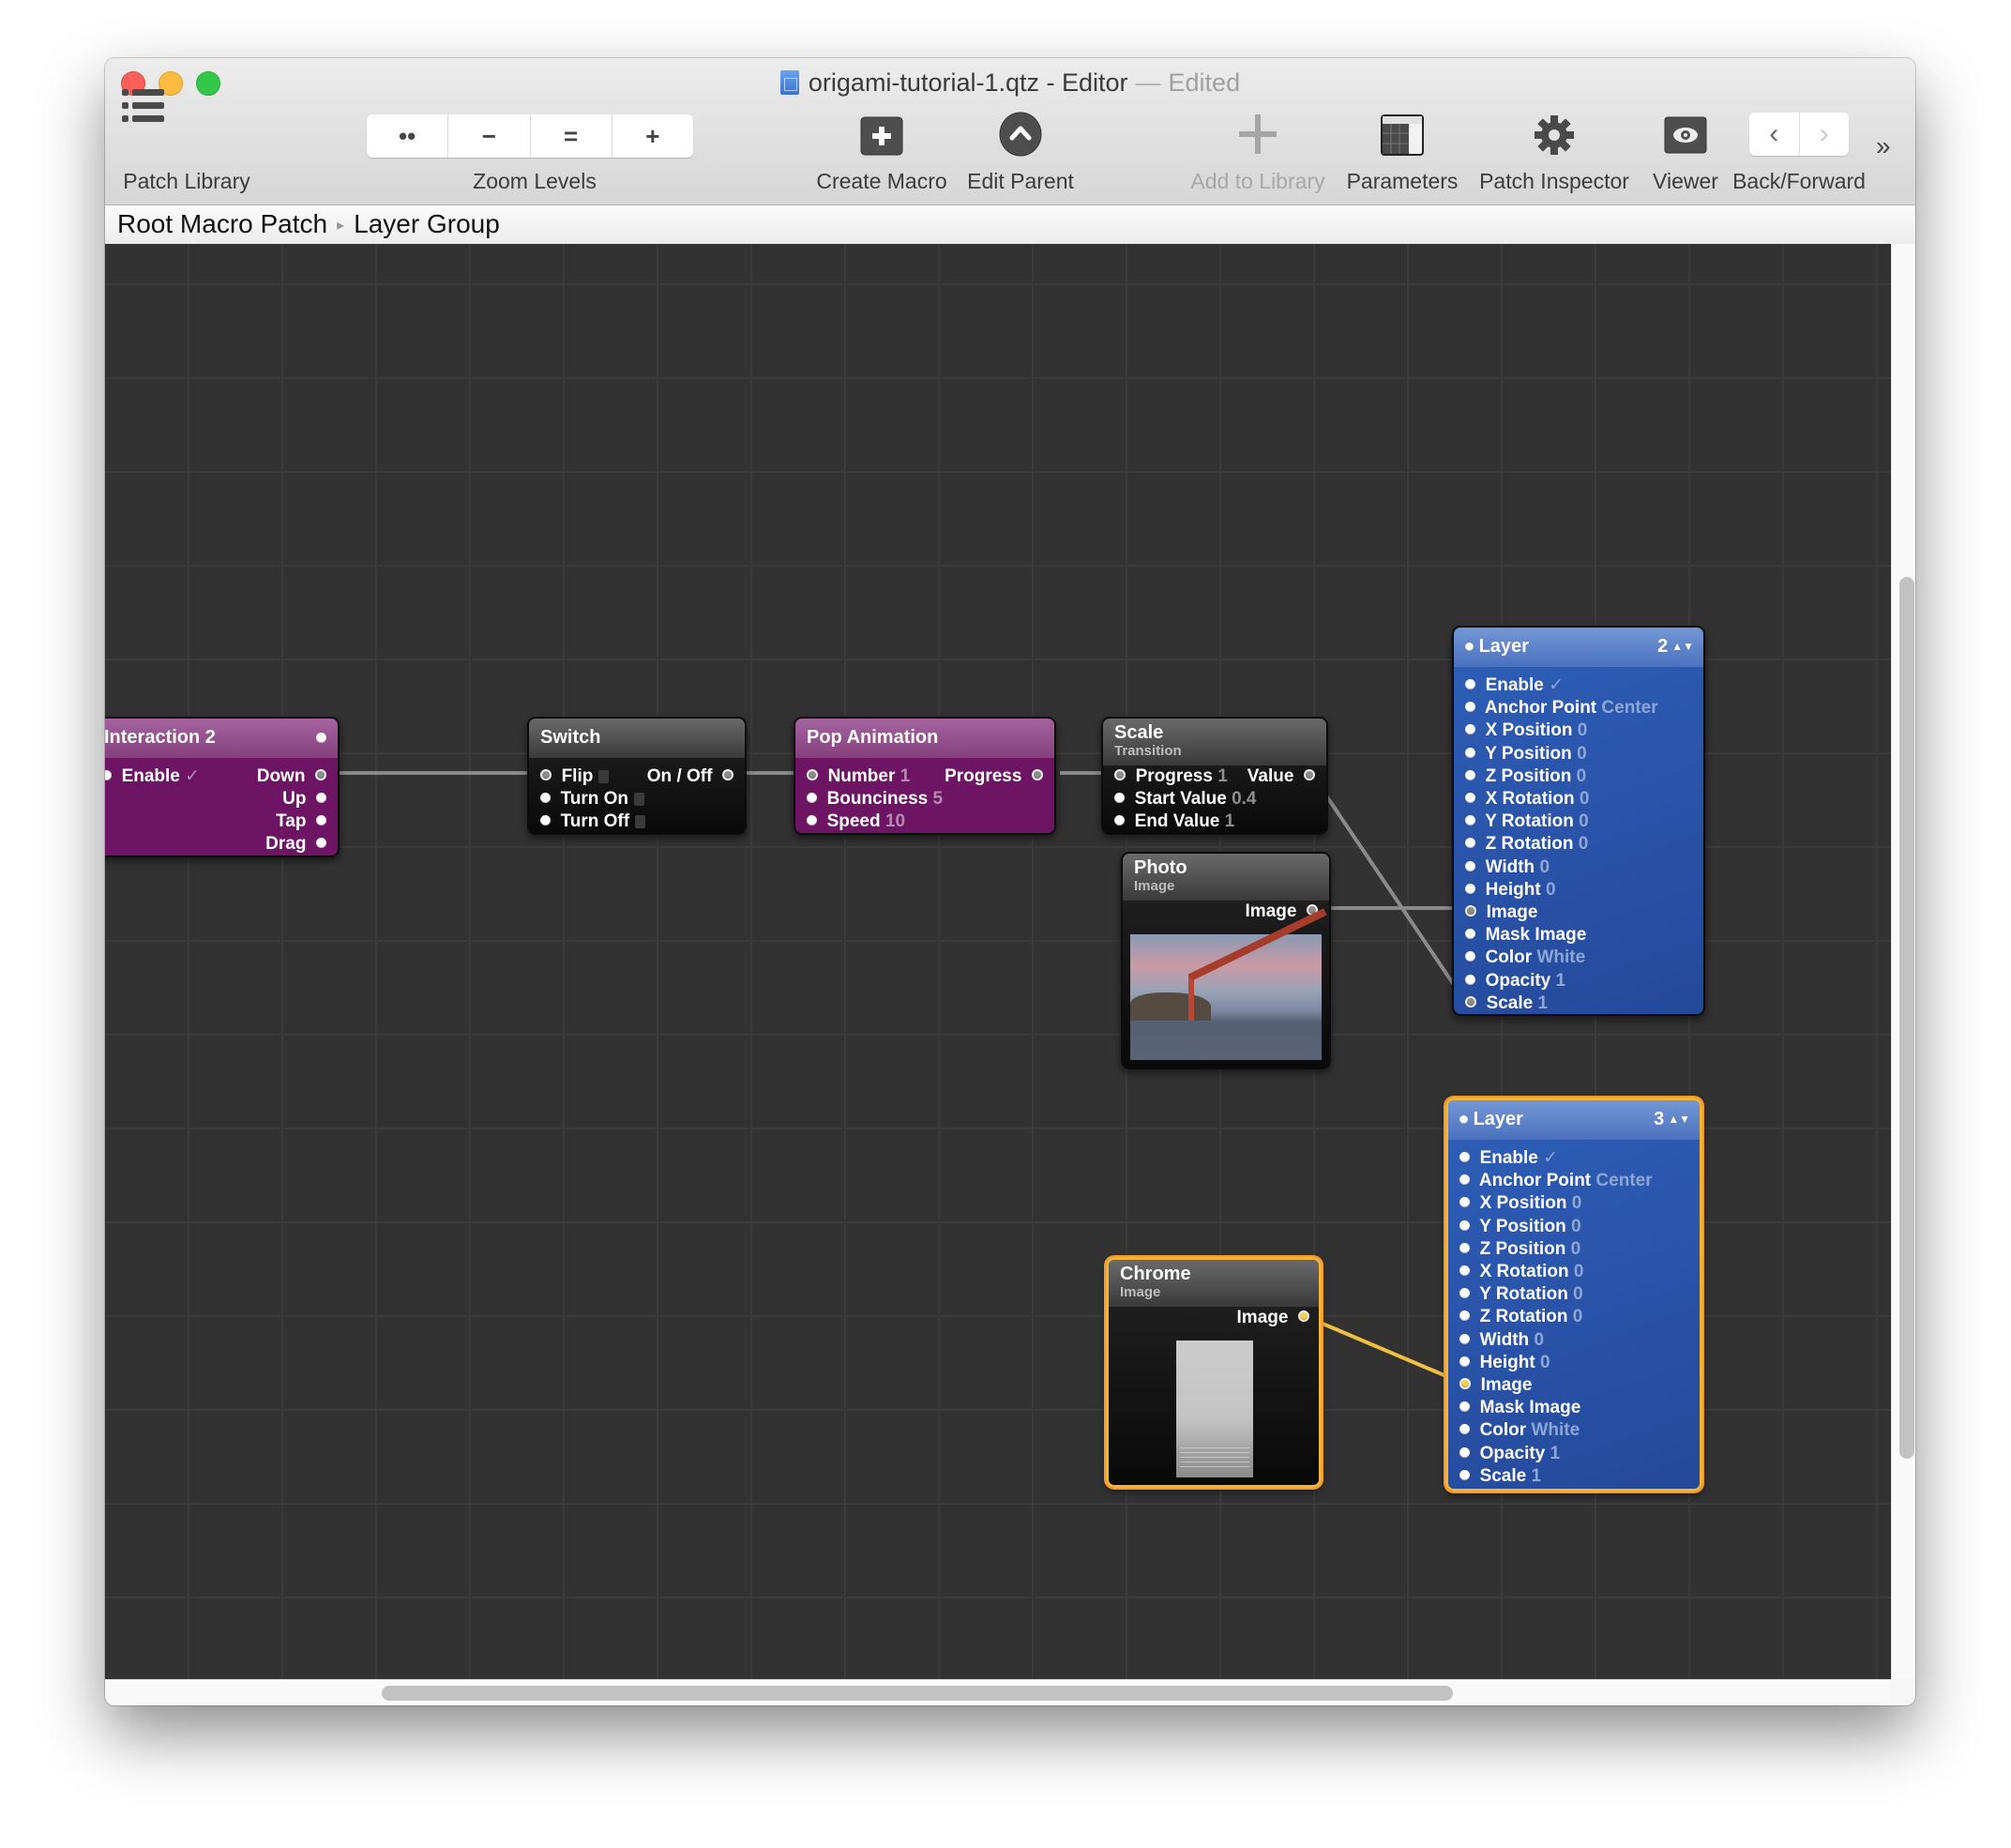  I want to click on input-port-bounciness: Bounciness 5, so click(875, 799).